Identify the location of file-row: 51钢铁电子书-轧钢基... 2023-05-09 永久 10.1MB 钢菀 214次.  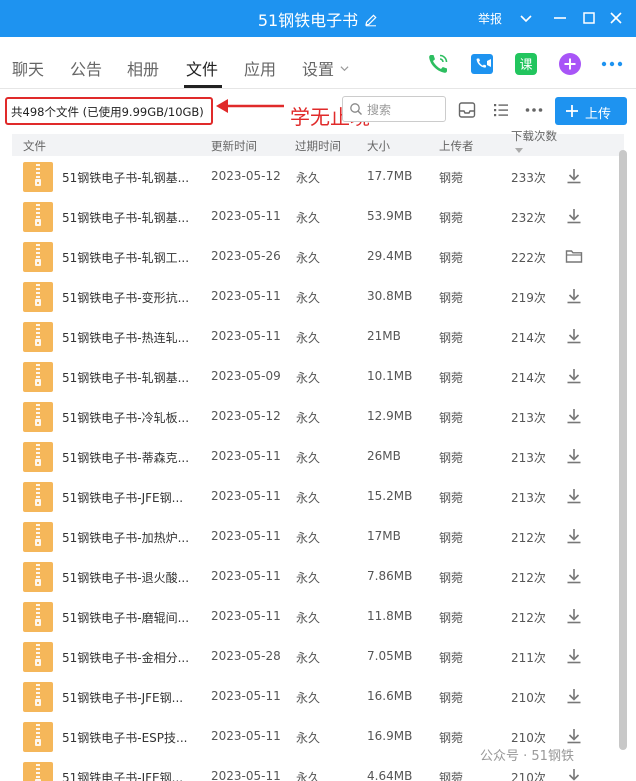
(318, 376).